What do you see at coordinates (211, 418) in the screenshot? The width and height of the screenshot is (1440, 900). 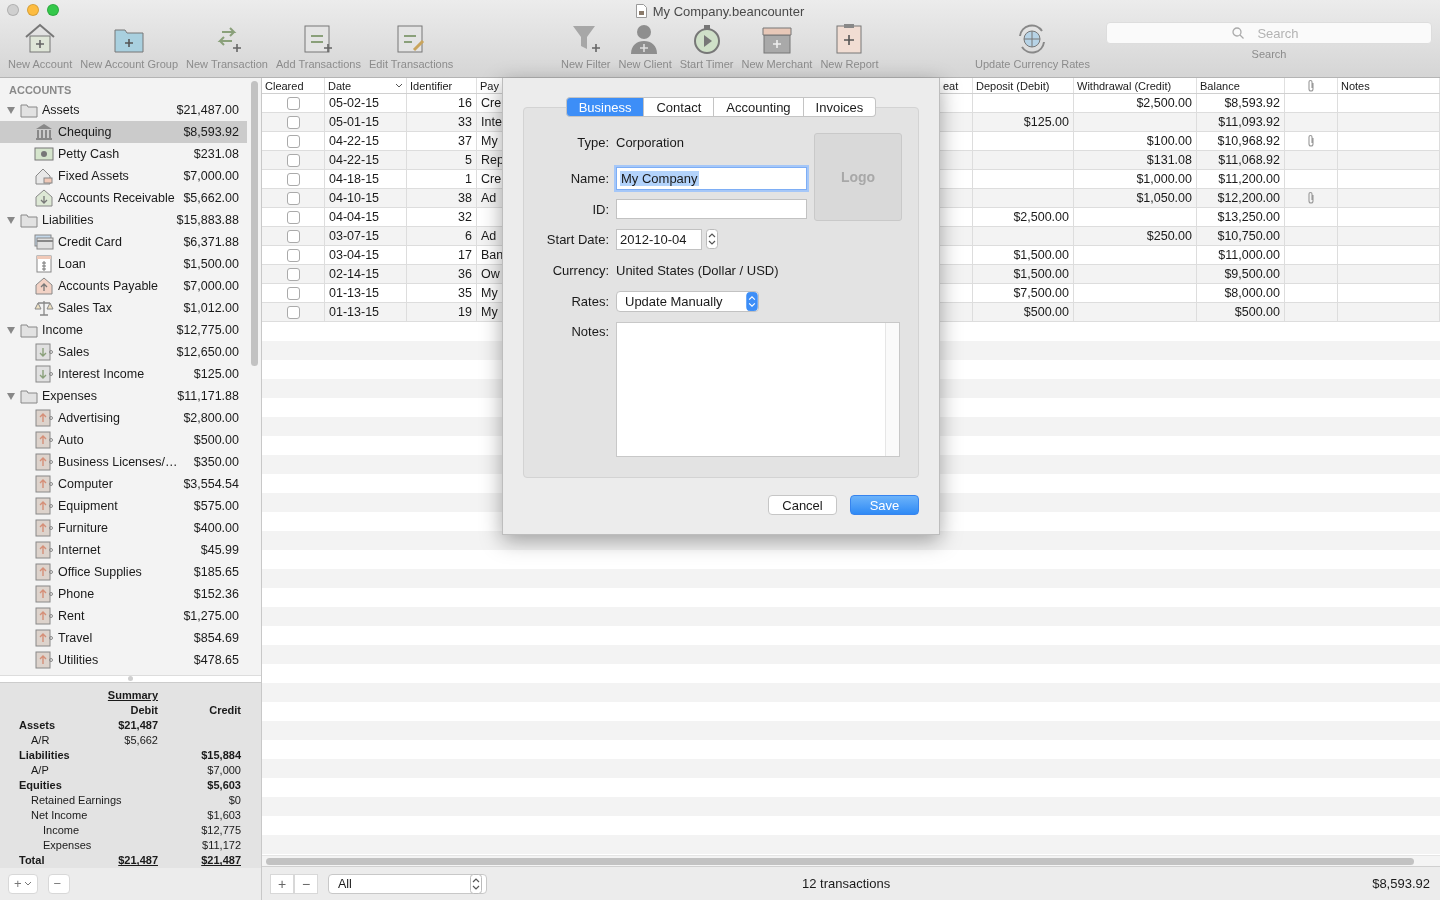 I see `account-amount: $2,800.00` at bounding box center [211, 418].